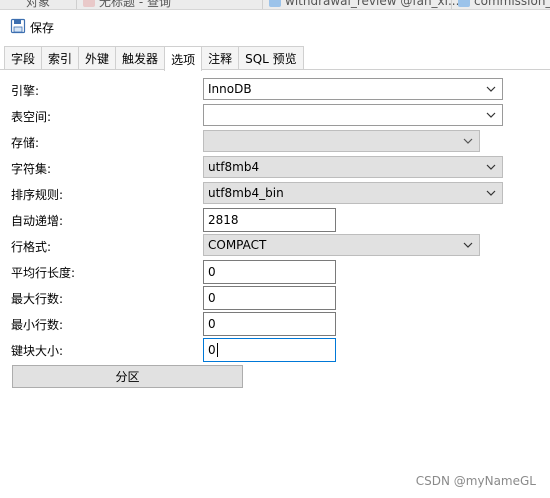 The image size is (550, 498). I want to click on storage-row: 存储:, so click(275, 143).